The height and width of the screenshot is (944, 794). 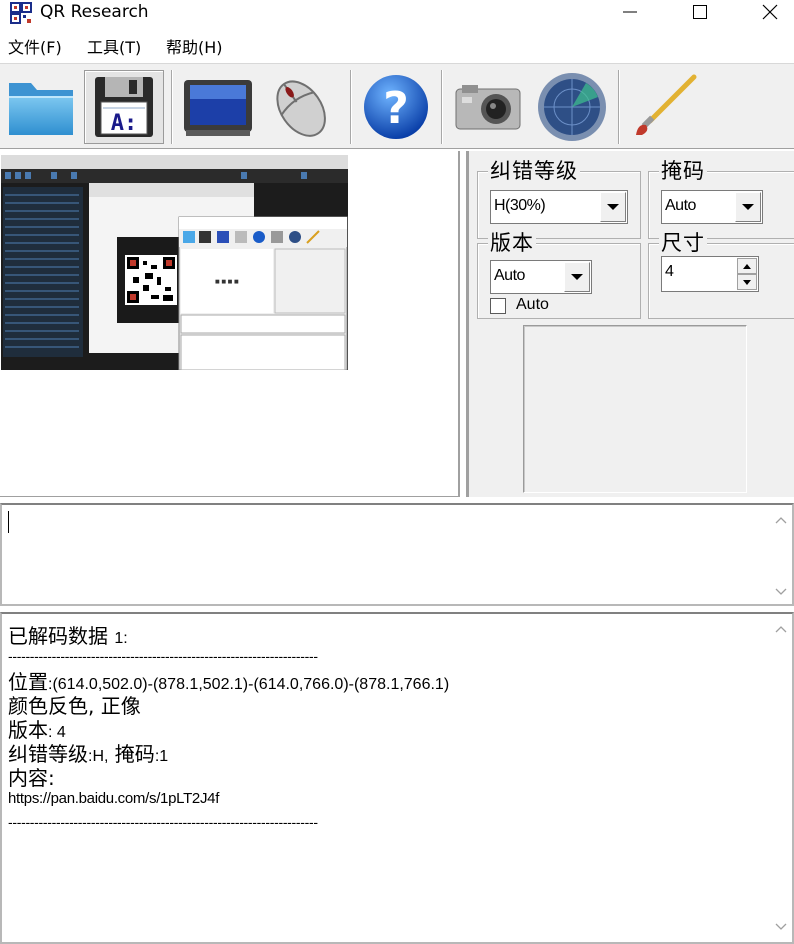 What do you see at coordinates (520, 205) in the screenshot?
I see `ecc-value: H(30%)` at bounding box center [520, 205].